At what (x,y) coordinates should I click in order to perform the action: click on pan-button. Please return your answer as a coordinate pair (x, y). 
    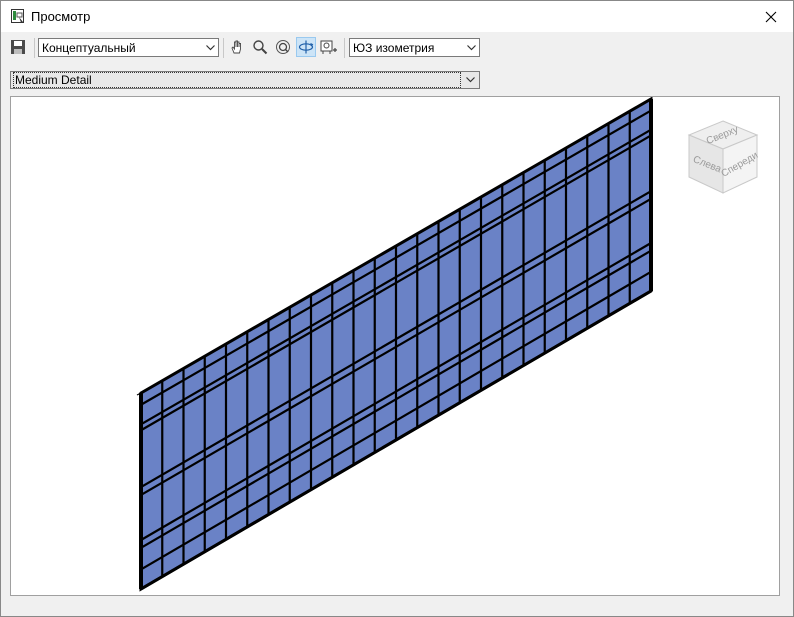
    Looking at the image, I should click on (237, 47).